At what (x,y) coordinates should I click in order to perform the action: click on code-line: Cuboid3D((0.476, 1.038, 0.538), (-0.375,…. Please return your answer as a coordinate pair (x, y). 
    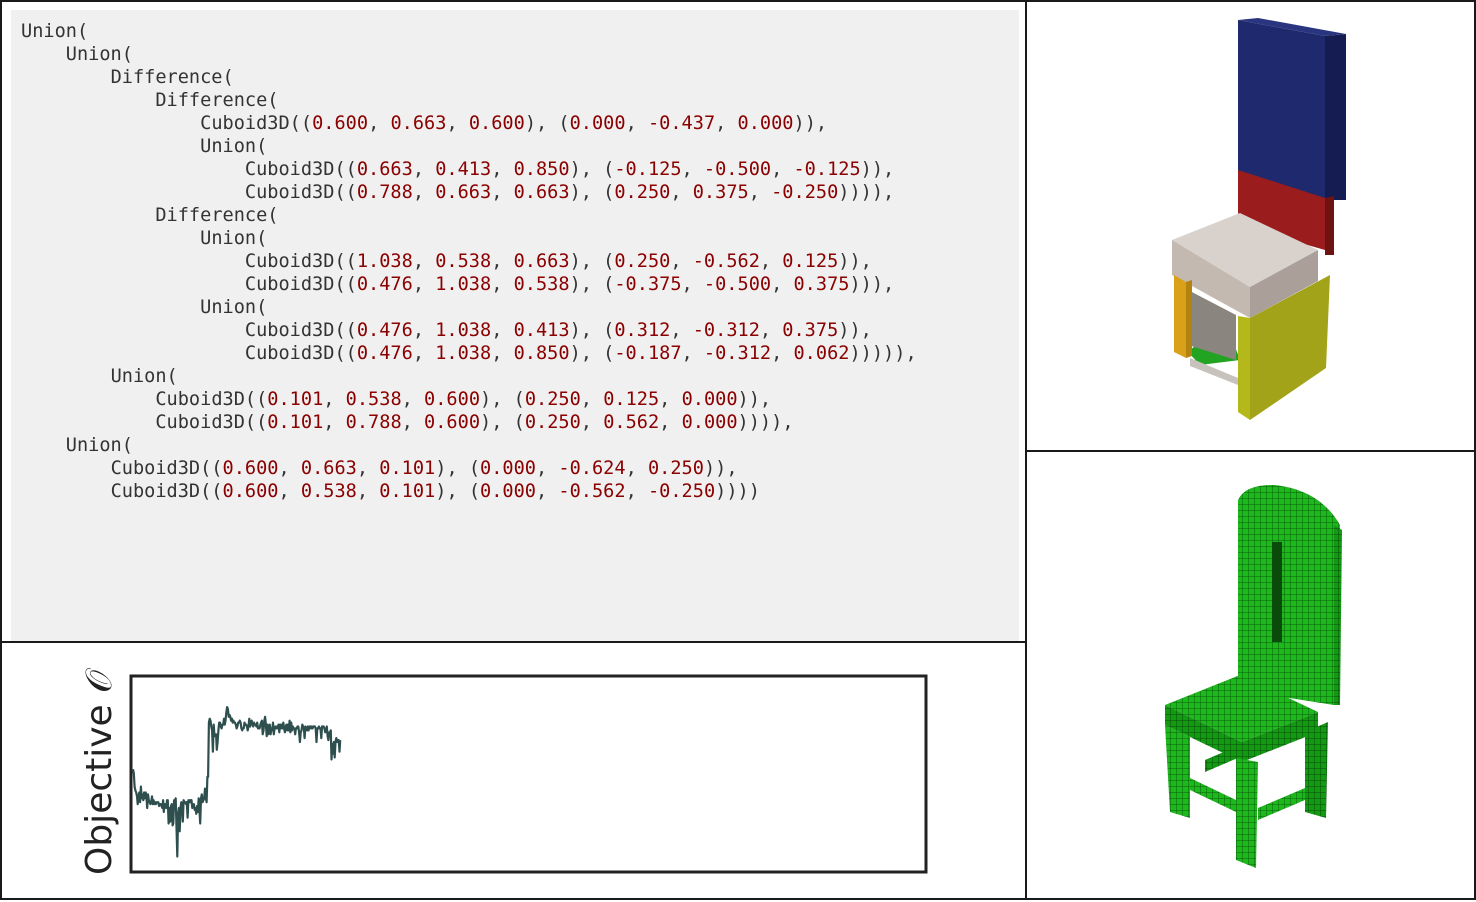
    Looking at the image, I should click on (569, 284).